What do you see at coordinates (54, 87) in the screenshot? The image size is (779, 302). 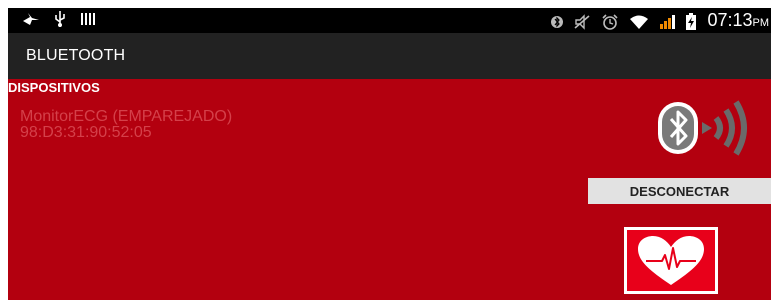 I see `devices-header: DISPOSITIVOS` at bounding box center [54, 87].